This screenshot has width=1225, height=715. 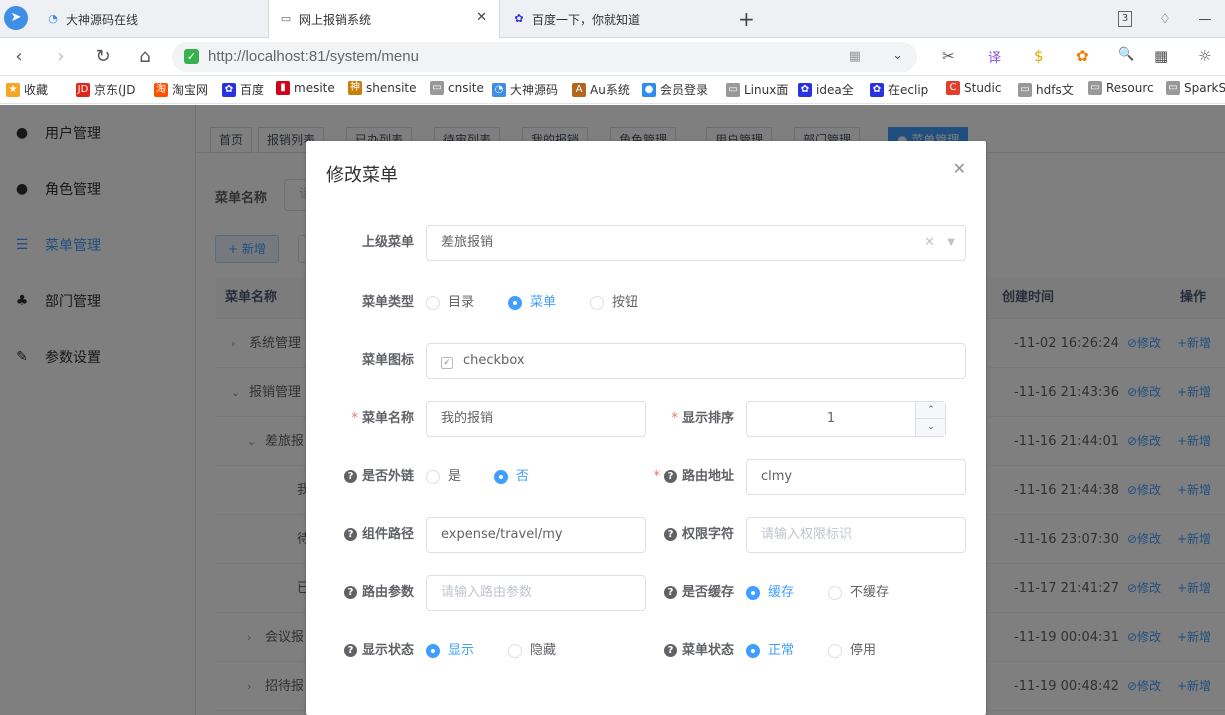 I want to click on bookmark-item: ▭ hdfs文, so click(x=1046, y=89).